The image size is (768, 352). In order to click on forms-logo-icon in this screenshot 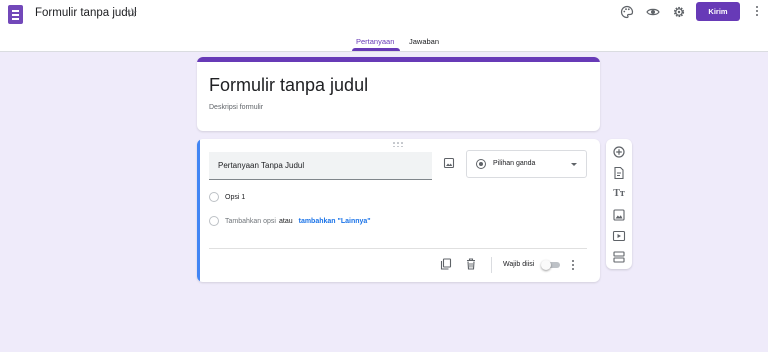, I will do `click(15, 14)`.